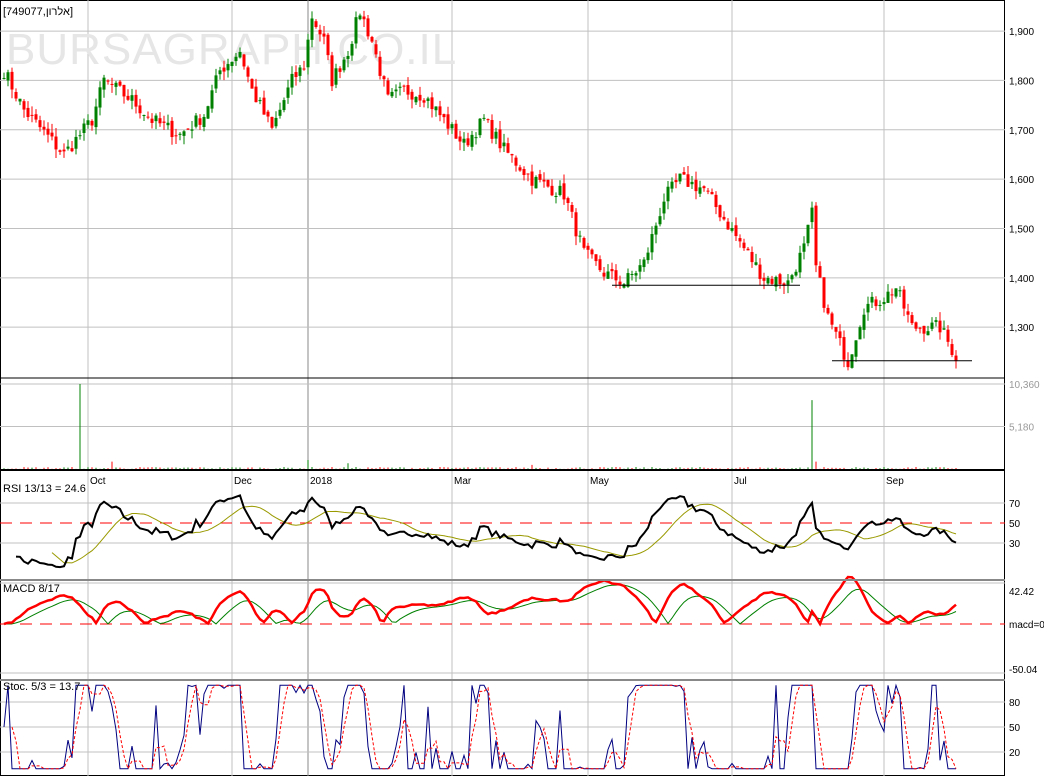 This screenshot has width=1044, height=776. What do you see at coordinates (1021, 81) in the screenshot?
I see `price-tick-label: 1,800` at bounding box center [1021, 81].